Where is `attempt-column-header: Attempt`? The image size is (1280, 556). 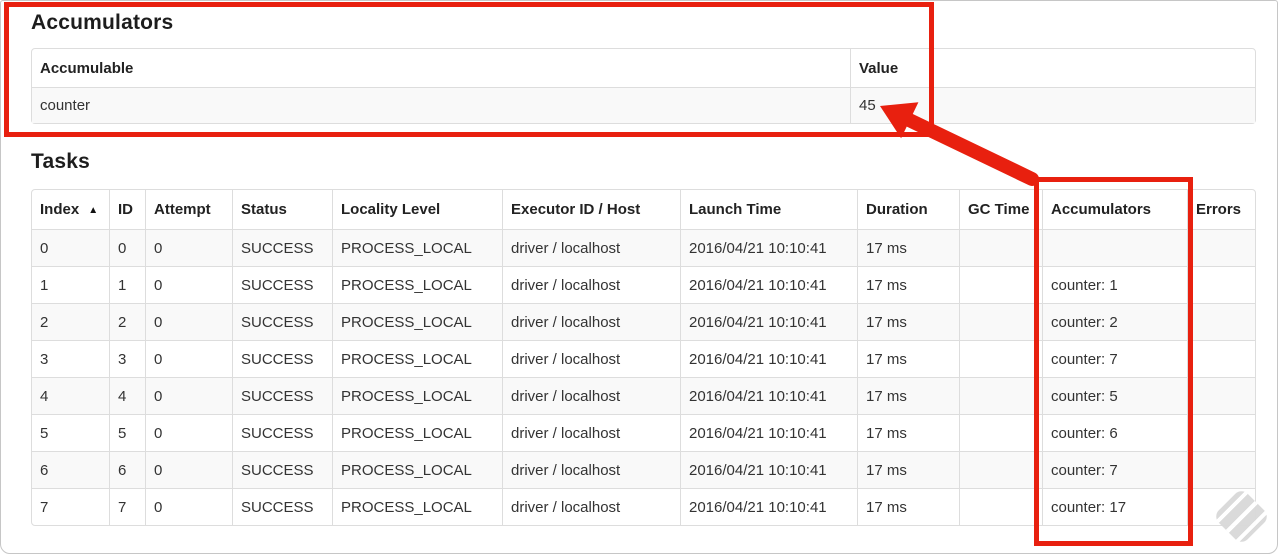 attempt-column-header: Attempt is located at coordinates (188, 209).